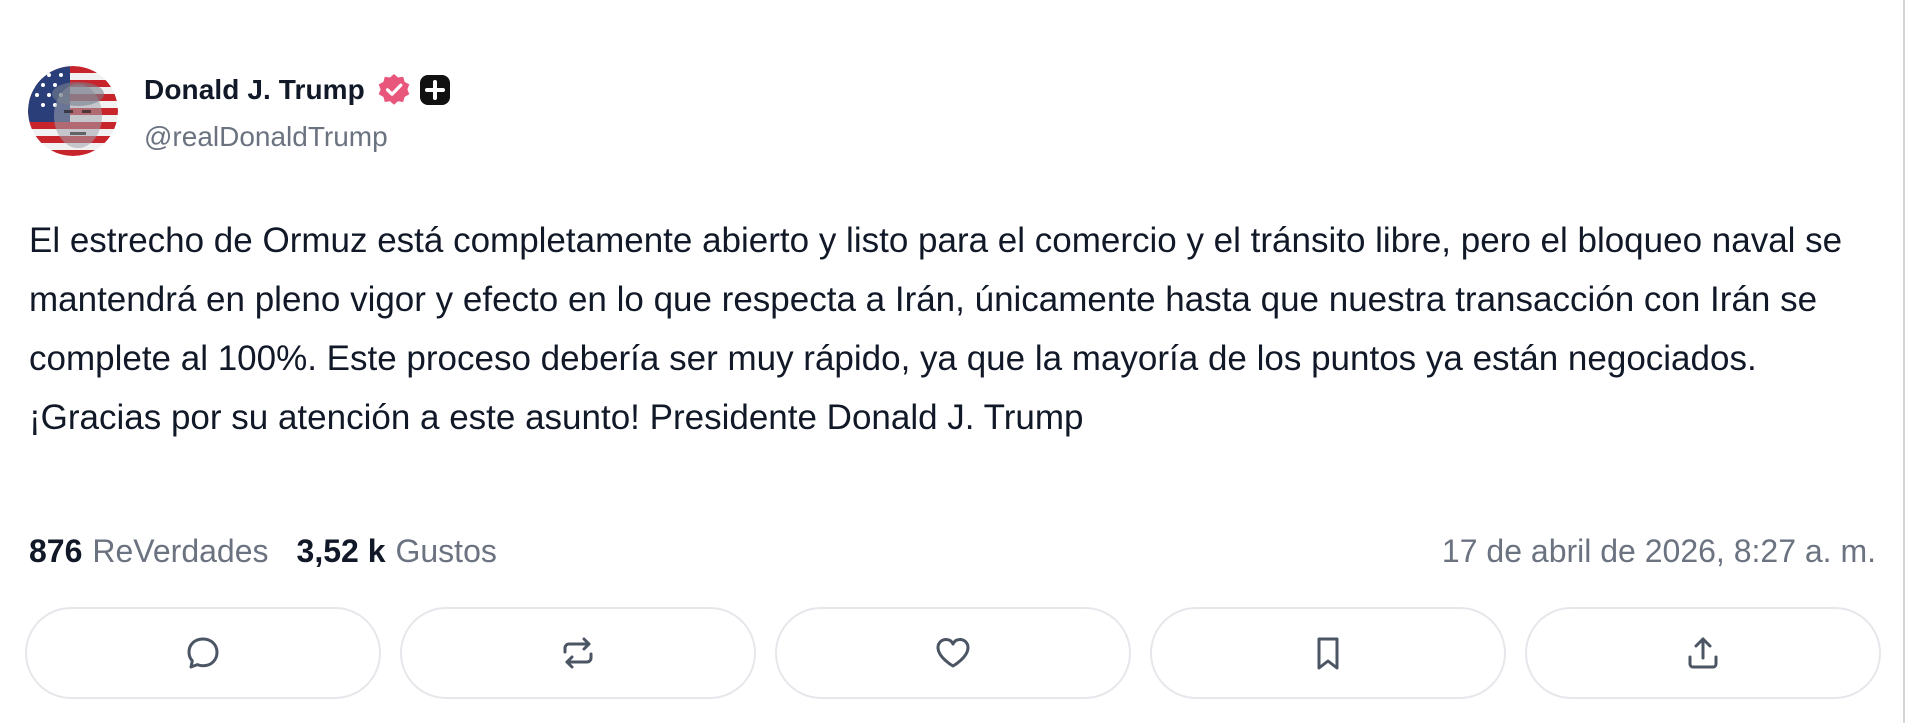 This screenshot has width=1920, height=723. I want to click on share-upload-icon, so click(1703, 653).